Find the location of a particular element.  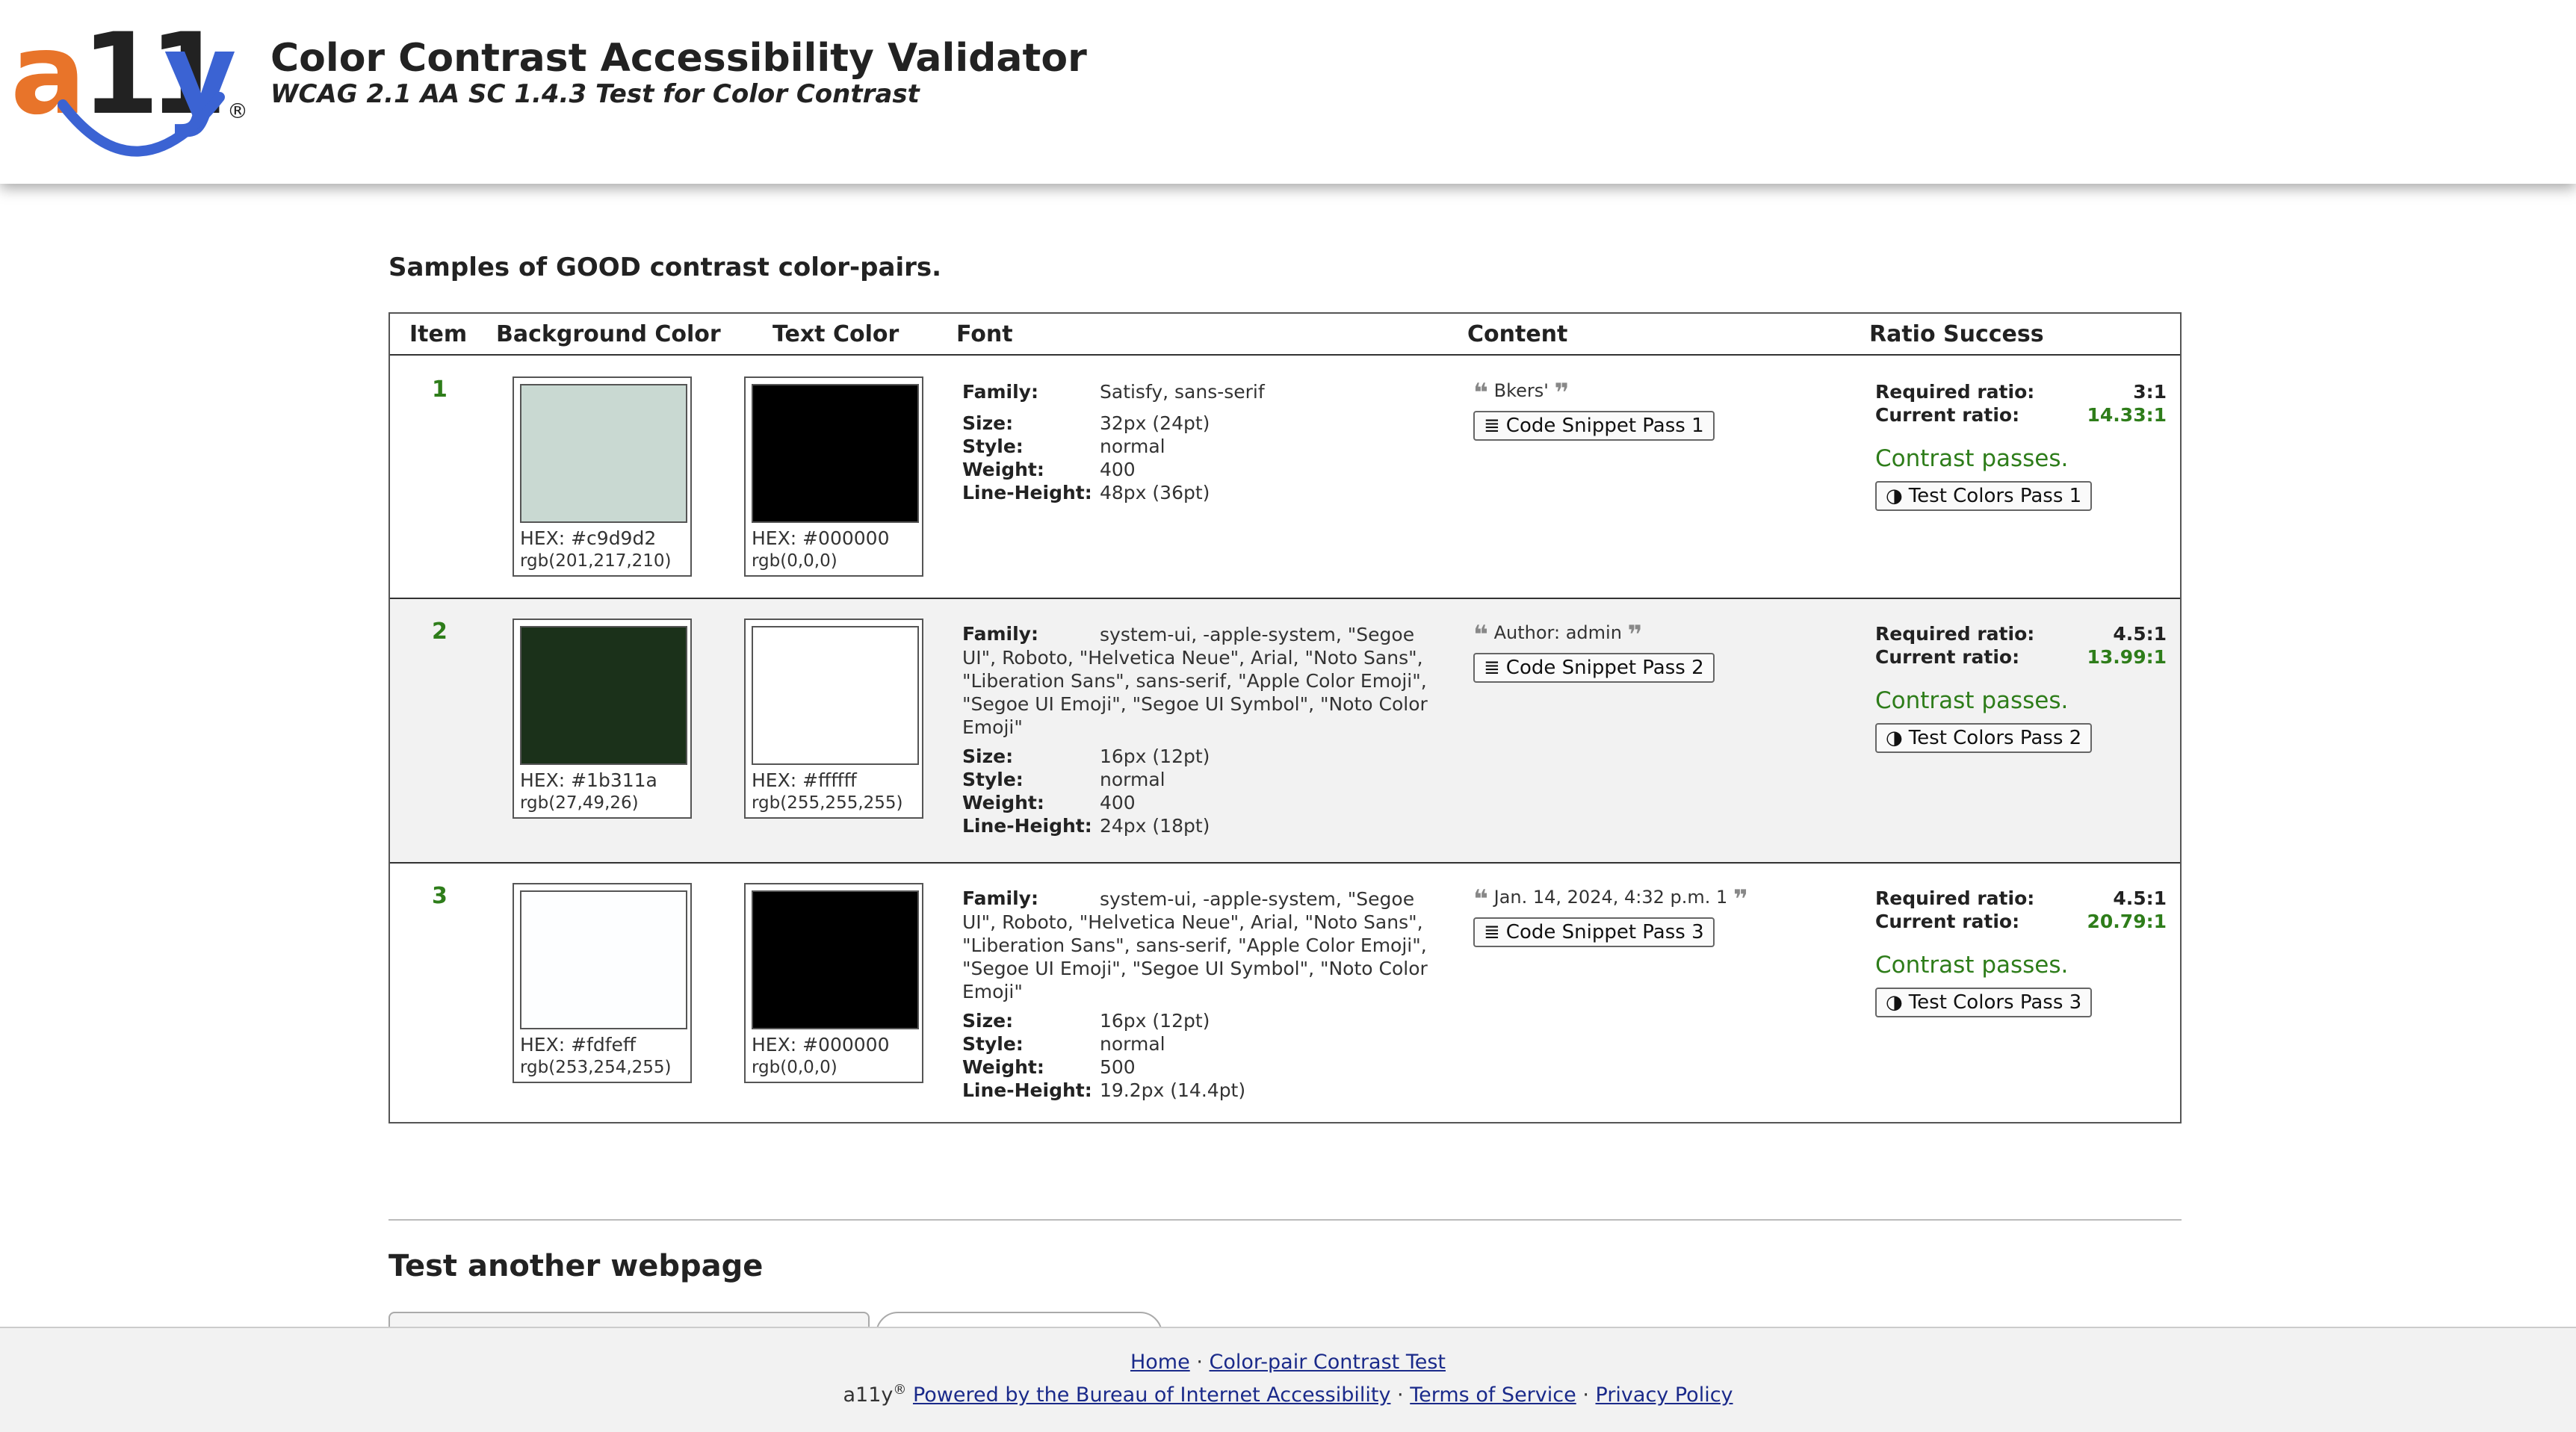

font-size-value: 32px (24pt) is located at coordinates (1155, 423).